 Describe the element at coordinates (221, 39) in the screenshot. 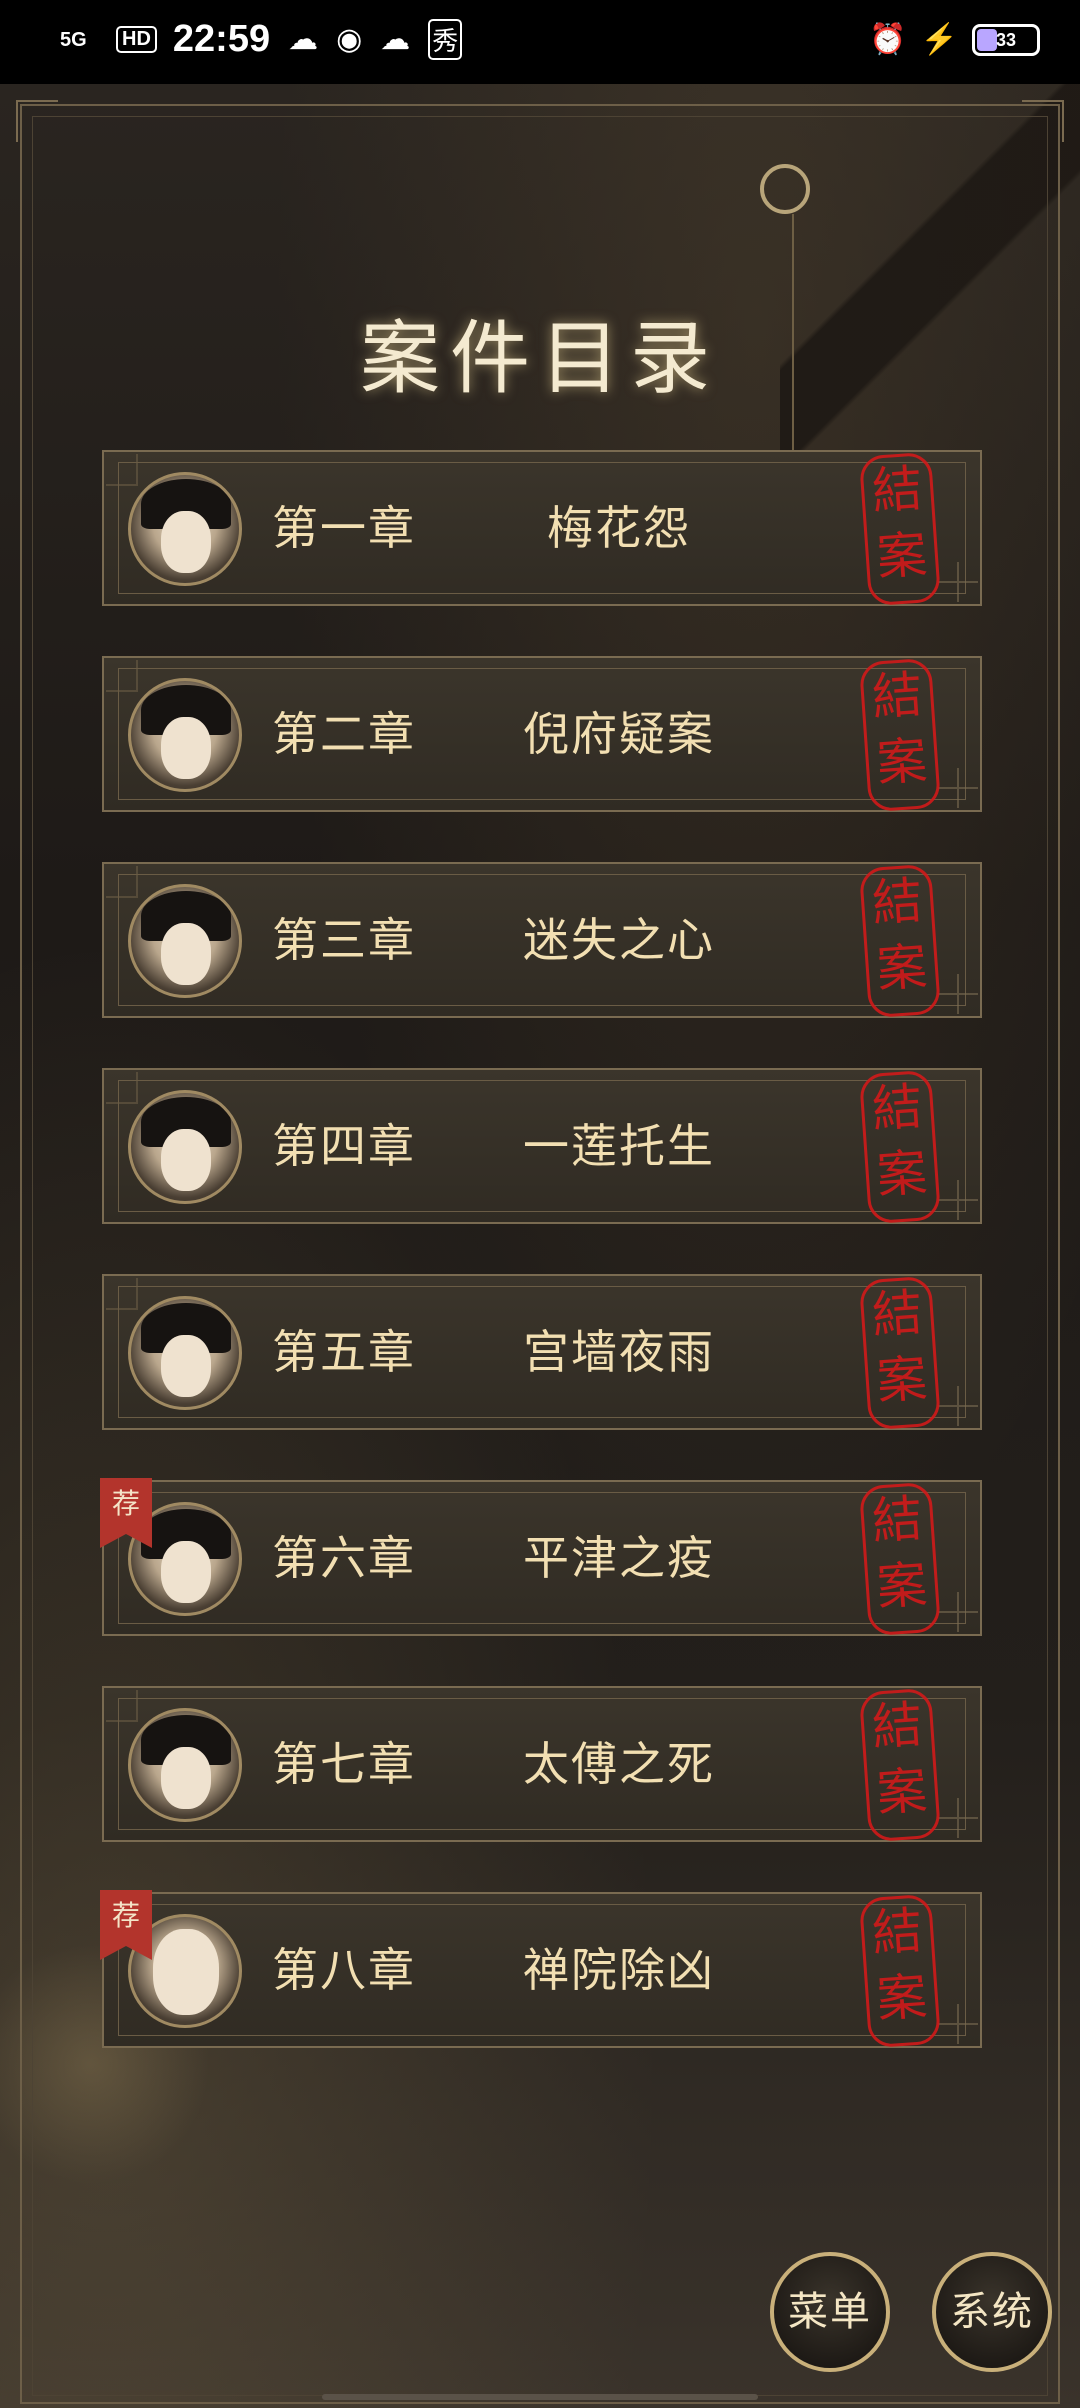

I see `clock: 22:59` at that location.